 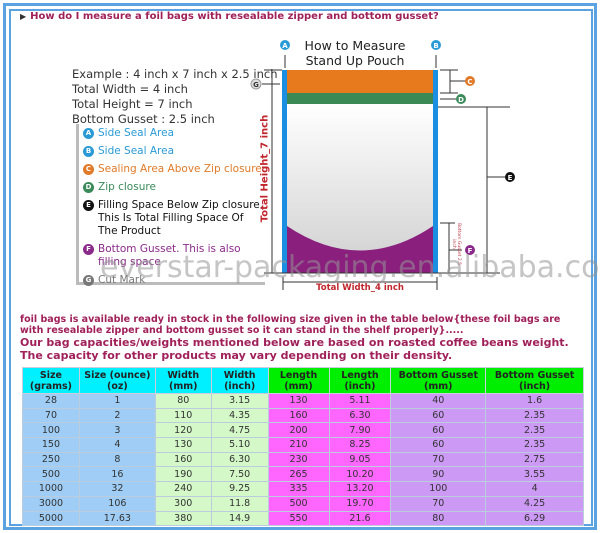 I want to click on table-cell: 1000, so click(x=51, y=489).